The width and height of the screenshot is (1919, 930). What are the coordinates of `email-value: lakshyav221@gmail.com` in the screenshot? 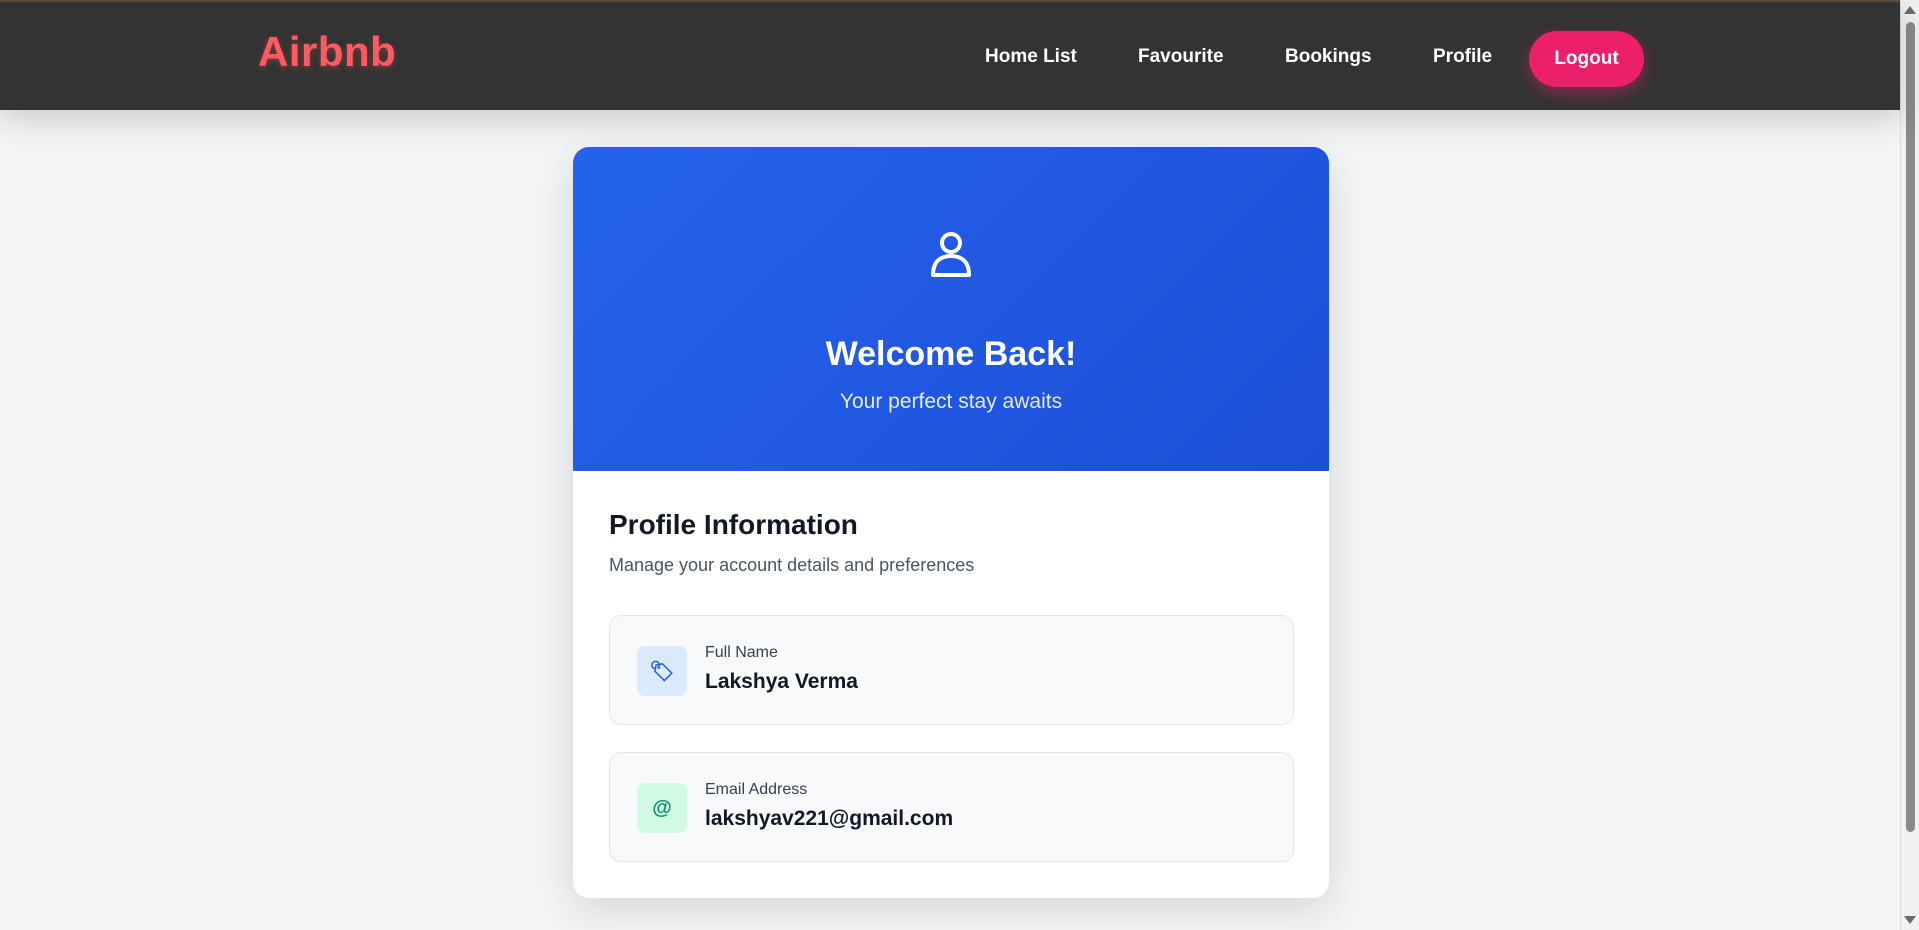 It's located at (829, 818).